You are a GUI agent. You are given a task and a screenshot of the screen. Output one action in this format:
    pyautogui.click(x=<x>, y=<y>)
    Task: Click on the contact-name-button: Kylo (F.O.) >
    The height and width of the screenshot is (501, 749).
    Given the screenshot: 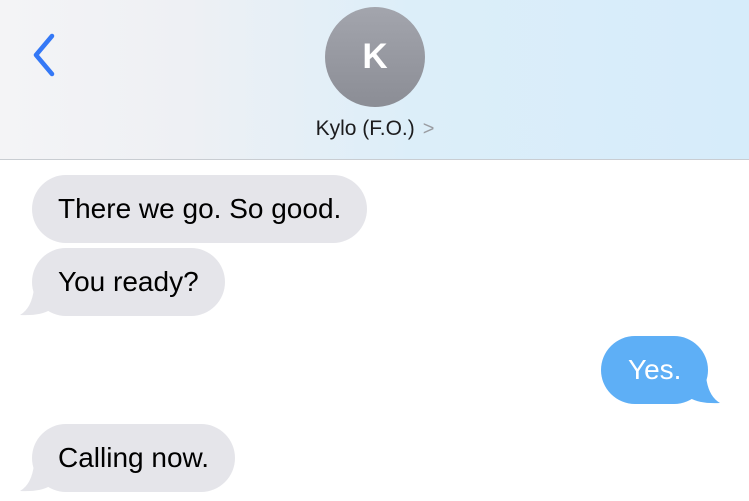 What is the action you would take?
    pyautogui.click(x=375, y=129)
    